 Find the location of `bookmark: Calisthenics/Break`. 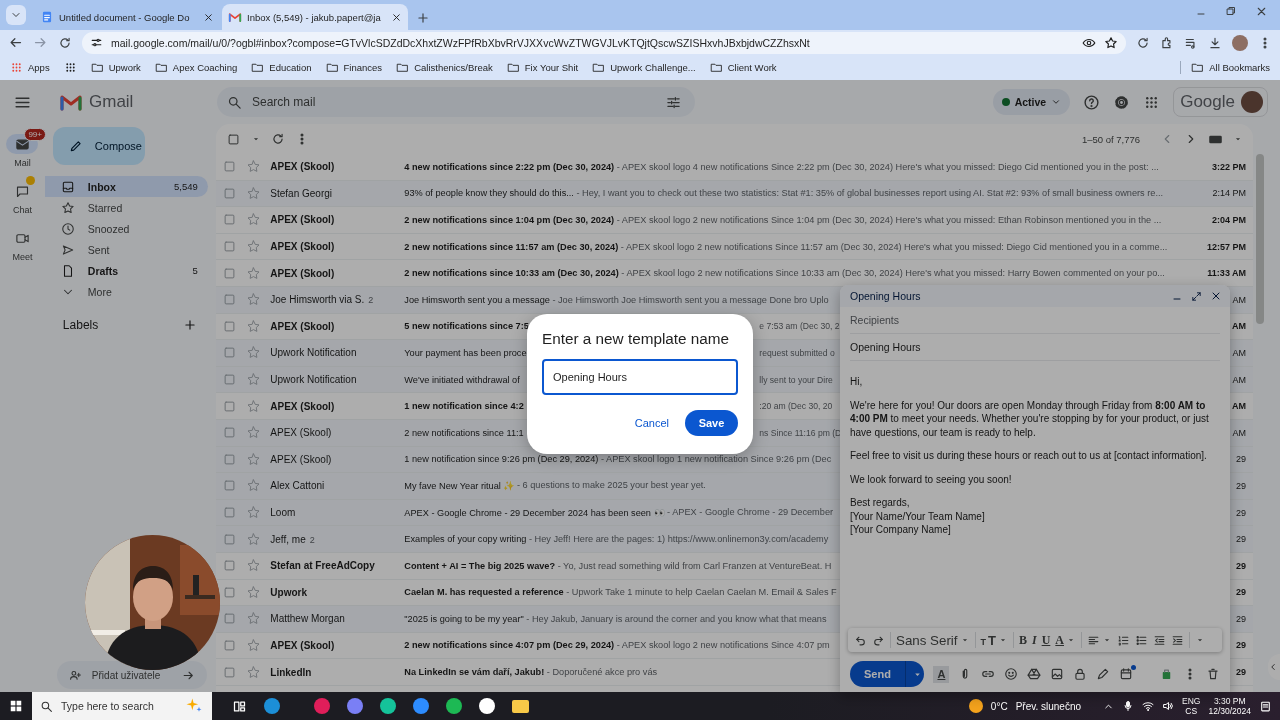

bookmark: Calisthenics/Break is located at coordinates (444, 67).